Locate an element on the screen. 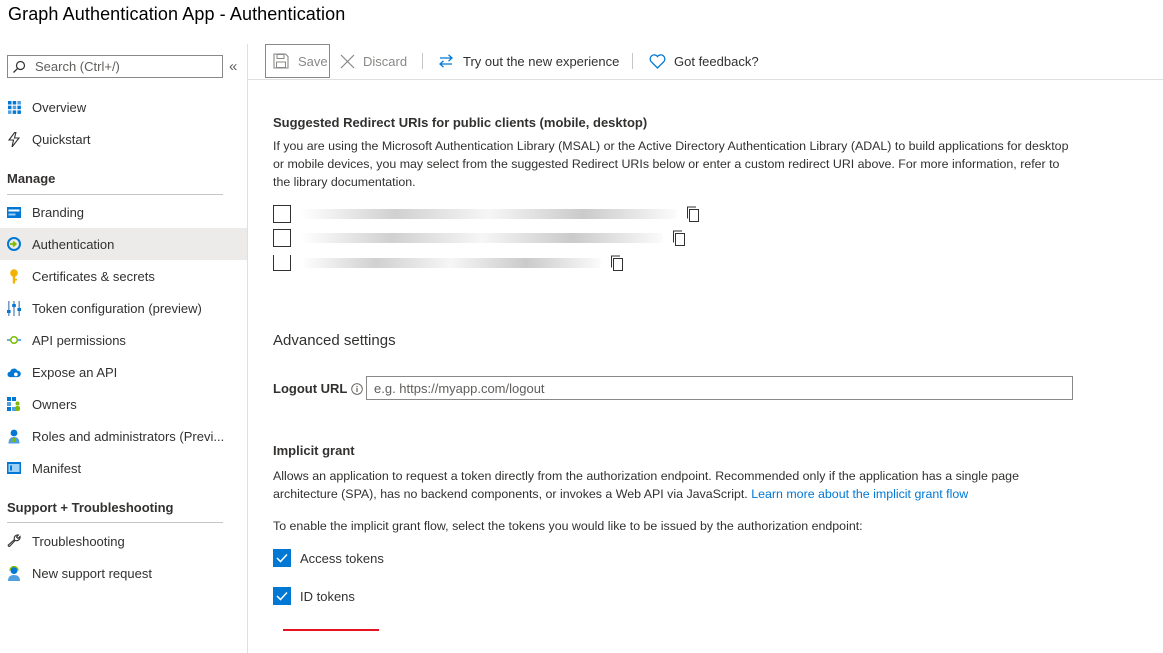 The image size is (1163, 653). wrench-icon is located at coordinates (14, 541).